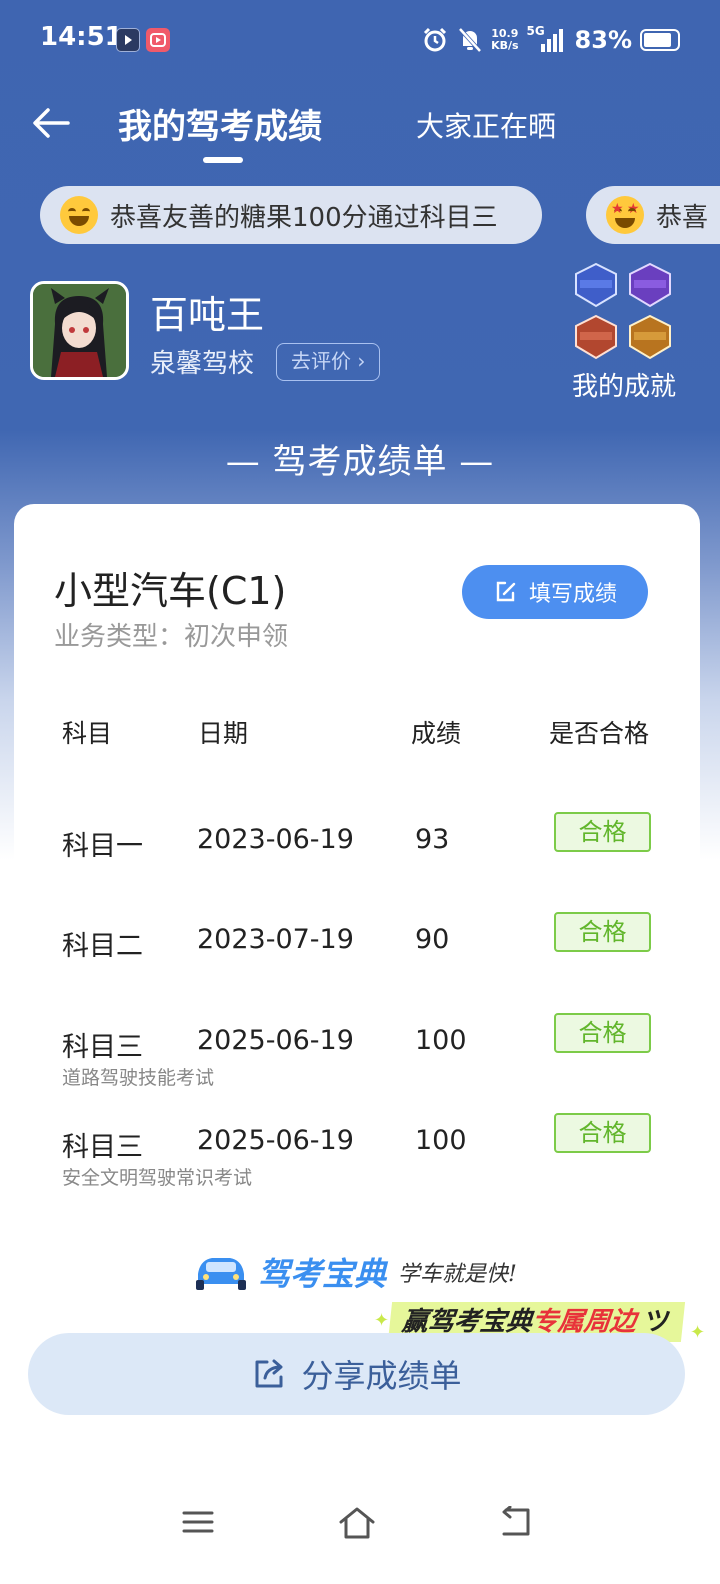  Describe the element at coordinates (269, 1373) in the screenshot. I see `share-icon` at that location.